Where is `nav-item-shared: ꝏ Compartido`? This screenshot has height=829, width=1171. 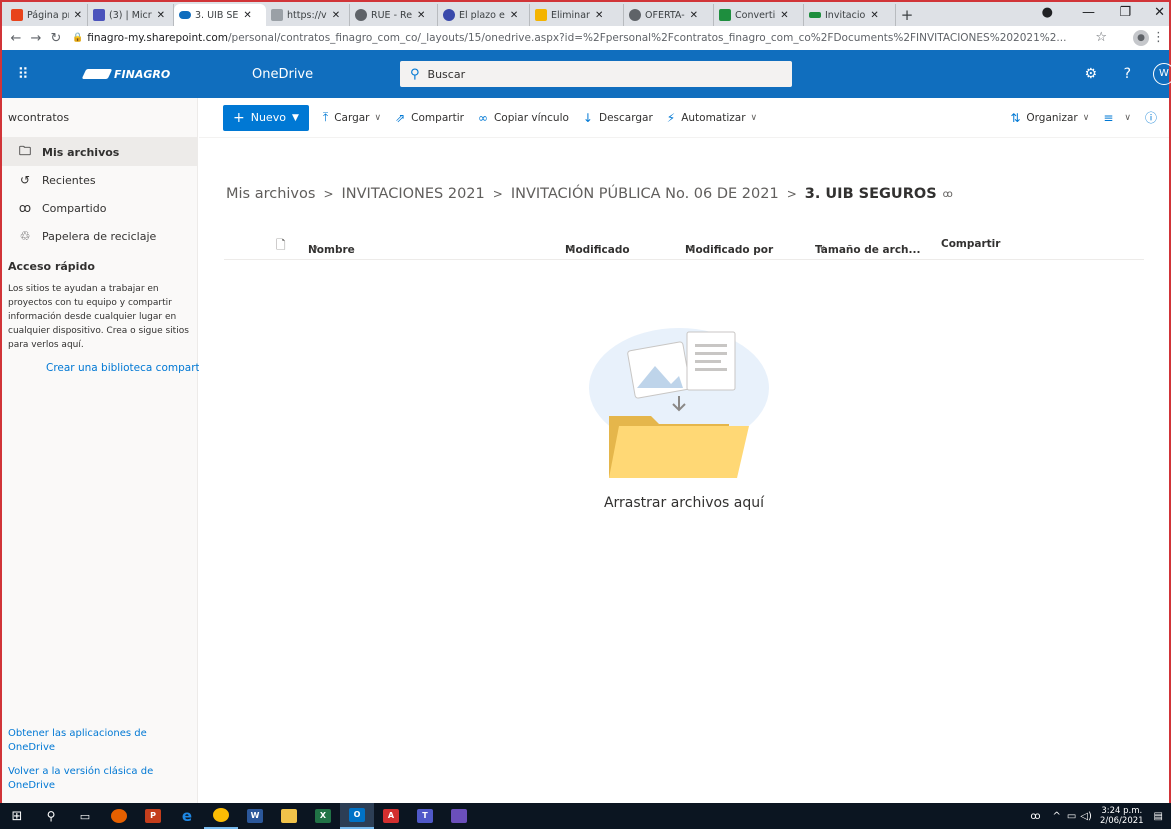 nav-item-shared: ꝏ Compartido is located at coordinates (99, 208).